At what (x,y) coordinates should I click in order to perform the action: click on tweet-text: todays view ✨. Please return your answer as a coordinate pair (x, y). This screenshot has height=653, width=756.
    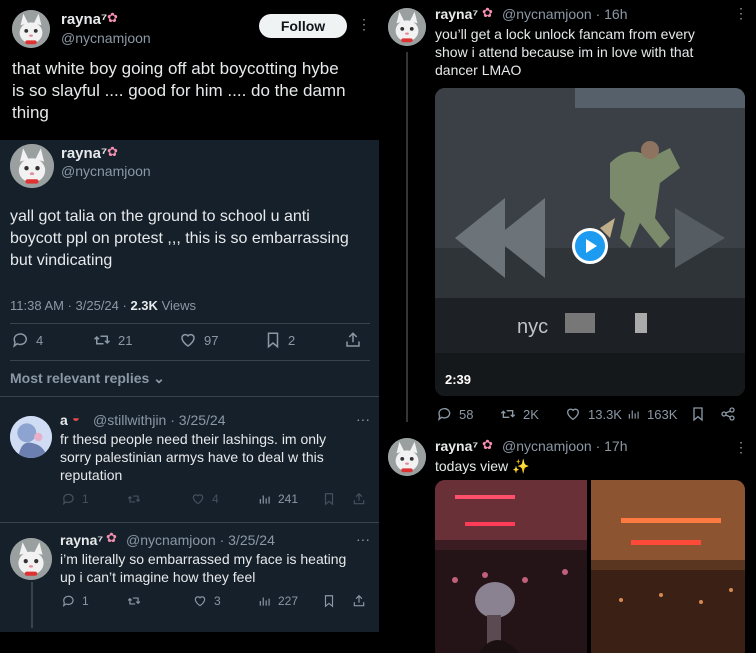
    Looking at the image, I should click on (482, 466).